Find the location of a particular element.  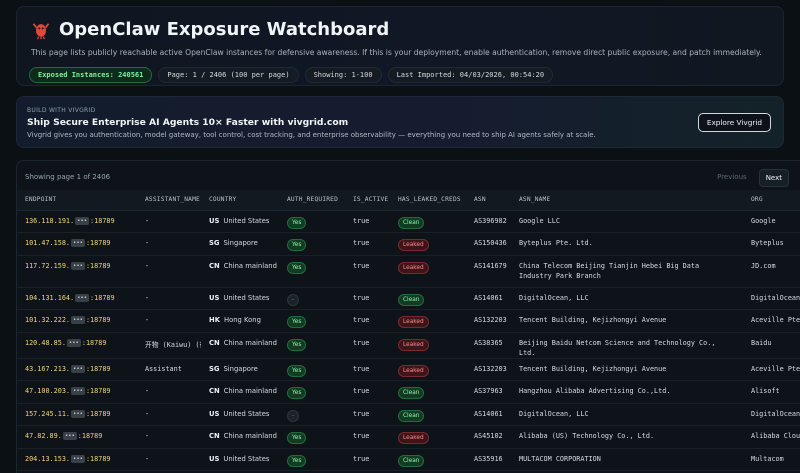

endpoint-ip: 136.118.191. is located at coordinates (50, 220).